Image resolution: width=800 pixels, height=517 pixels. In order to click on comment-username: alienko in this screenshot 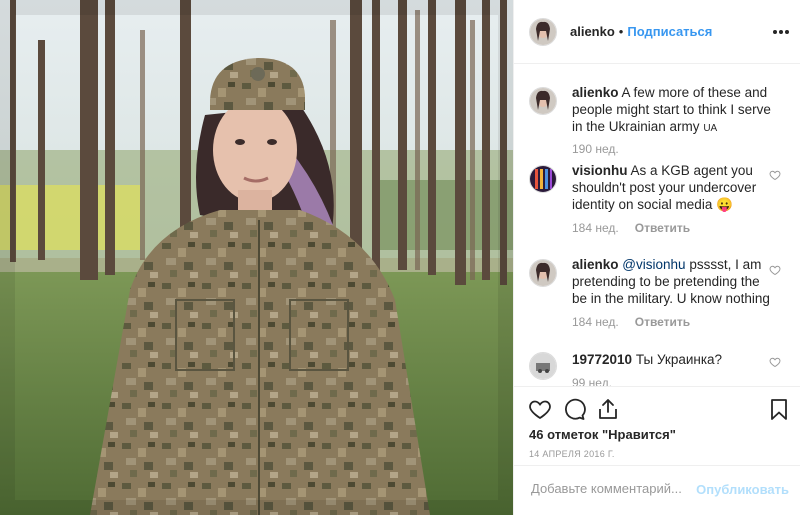, I will do `click(595, 264)`.